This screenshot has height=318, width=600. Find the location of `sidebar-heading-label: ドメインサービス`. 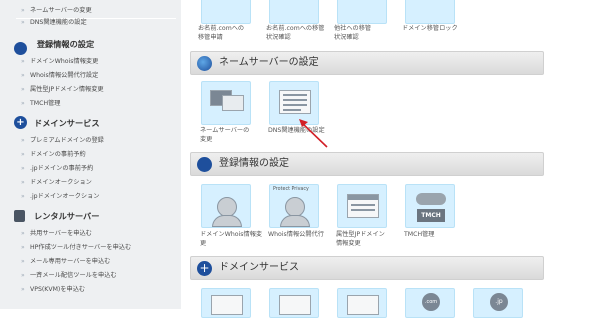

sidebar-heading-label: ドメインサービス is located at coordinates (67, 123).